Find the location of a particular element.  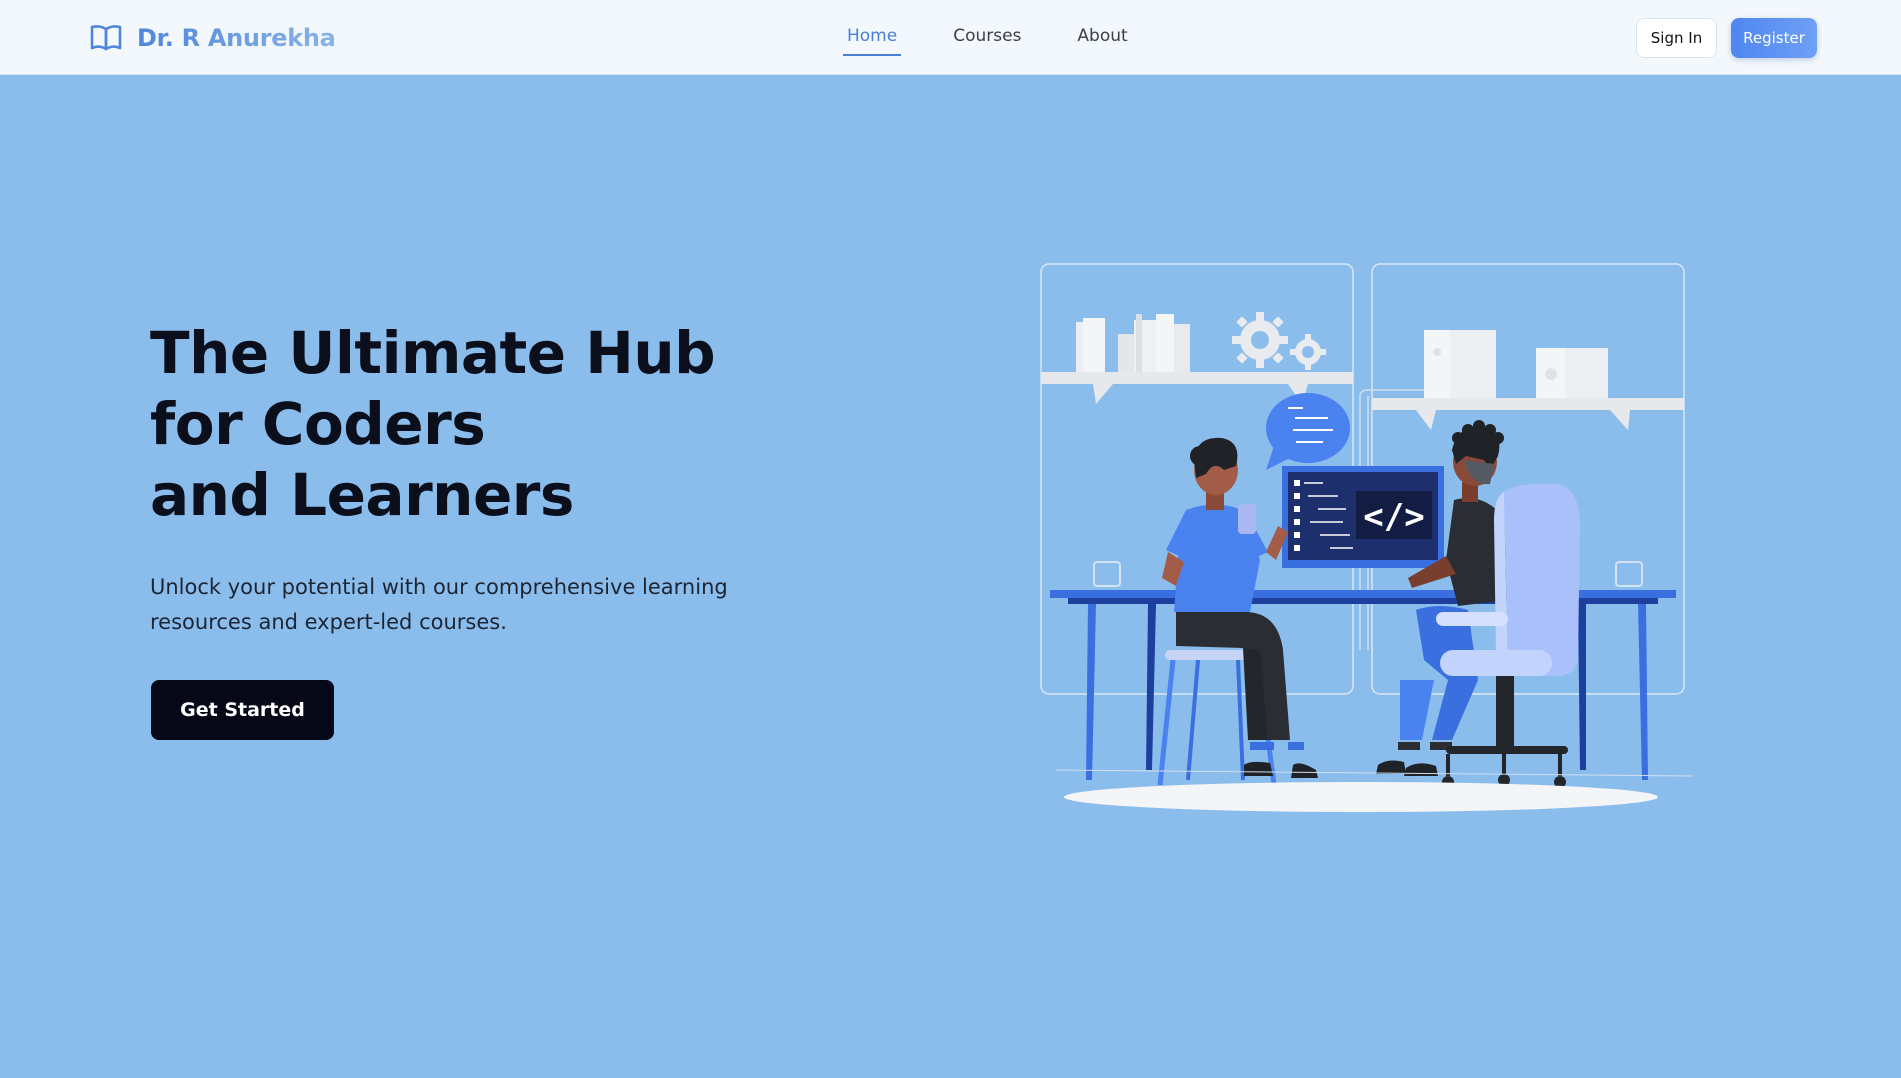

hero-title-line: for Coders is located at coordinates (318, 424).